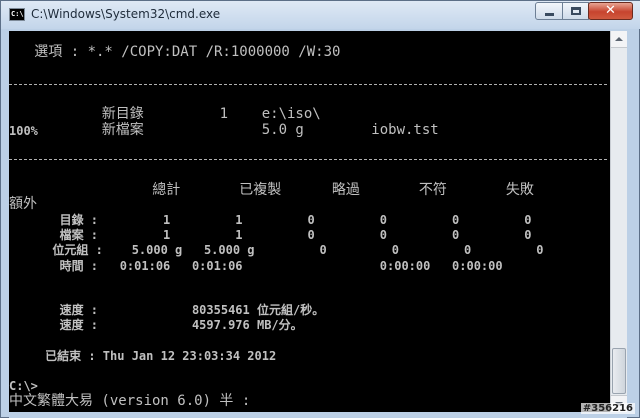 The height and width of the screenshot is (418, 640). I want to click on title-bar: C:\ C:\Windows\System32\cmd.exe ✕, so click(320, 15).